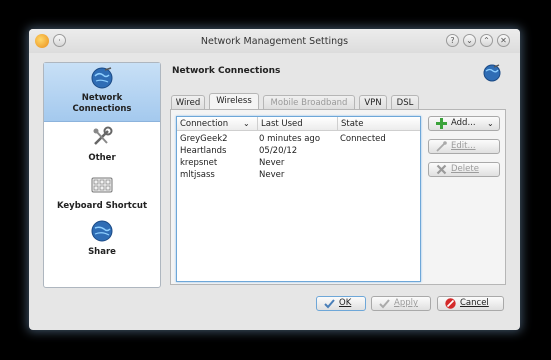  Describe the element at coordinates (246, 123) in the screenshot. I see `sort-chevron-down-icon: ⌄` at that location.